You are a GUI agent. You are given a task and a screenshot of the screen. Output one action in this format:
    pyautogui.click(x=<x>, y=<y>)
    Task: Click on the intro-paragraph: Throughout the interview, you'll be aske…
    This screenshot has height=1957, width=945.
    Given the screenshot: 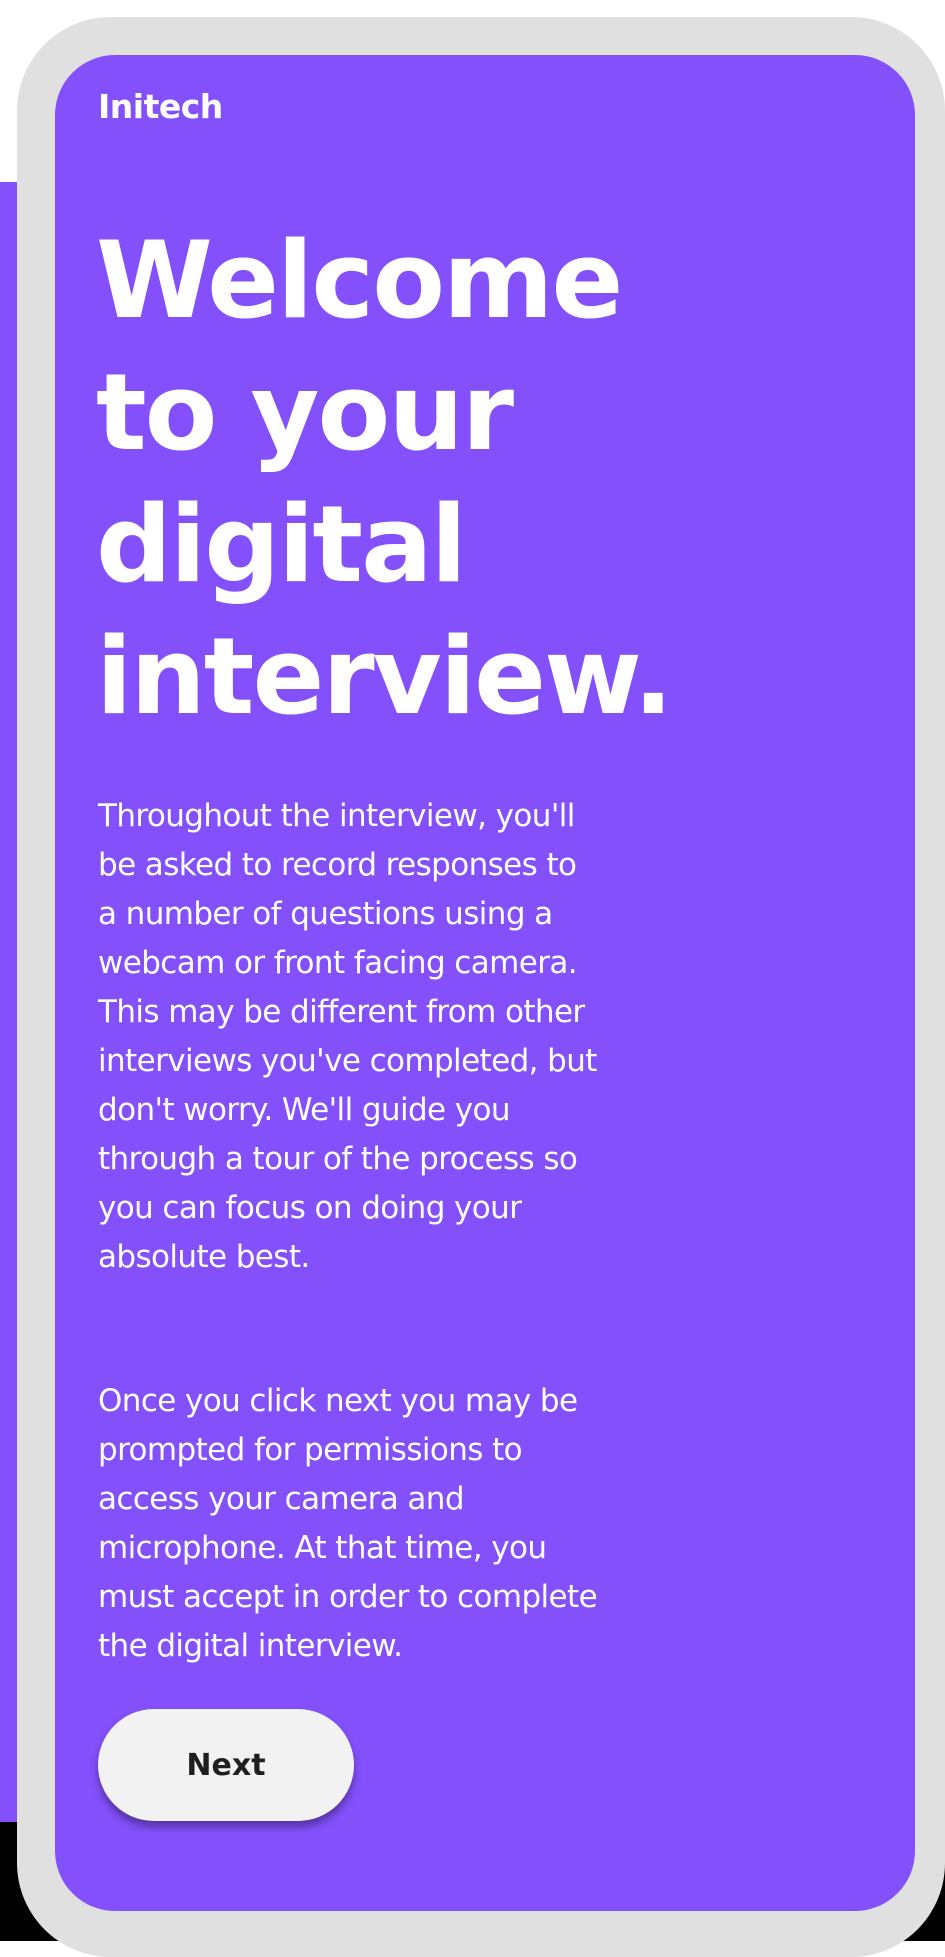 What is the action you would take?
    pyautogui.click(x=347, y=1036)
    